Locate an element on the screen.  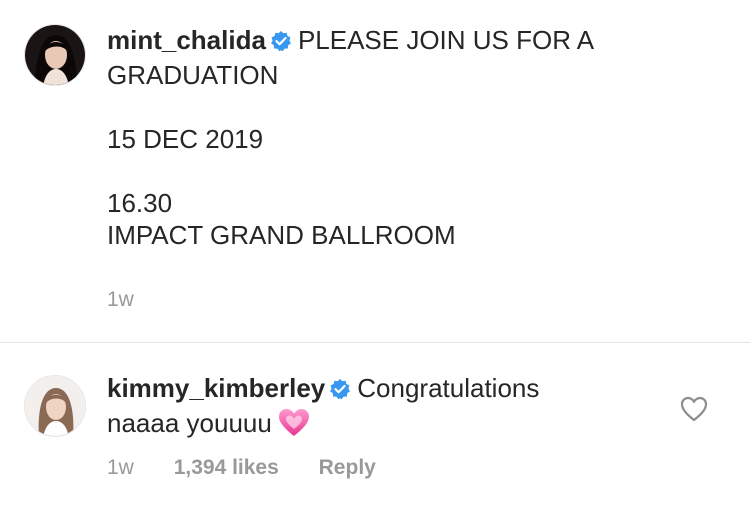
post-caption-line1: PLEASE JOIN US FOR A is located at coordinates (446, 40).